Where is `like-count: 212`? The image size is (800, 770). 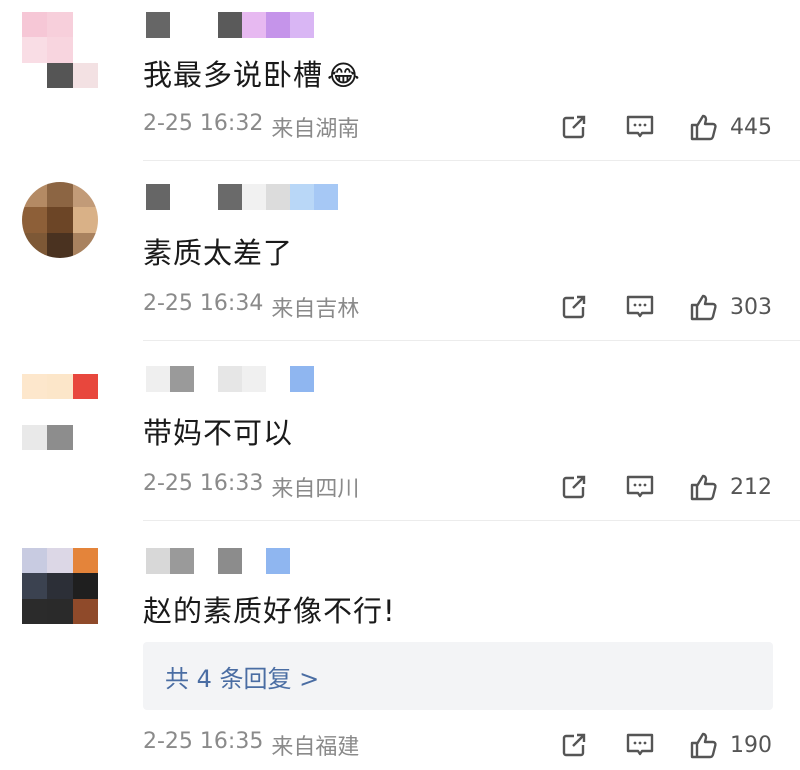 like-count: 212 is located at coordinates (751, 487).